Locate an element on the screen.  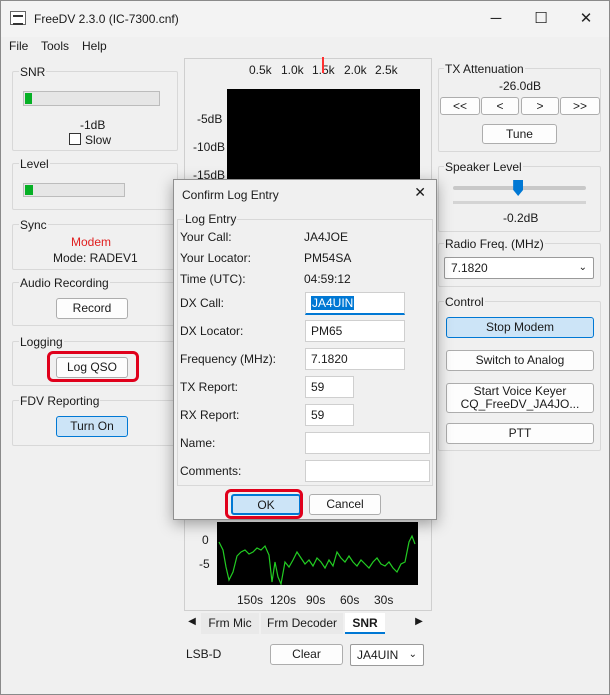
freq-tick: 1.0k is located at coordinates (292, 70).